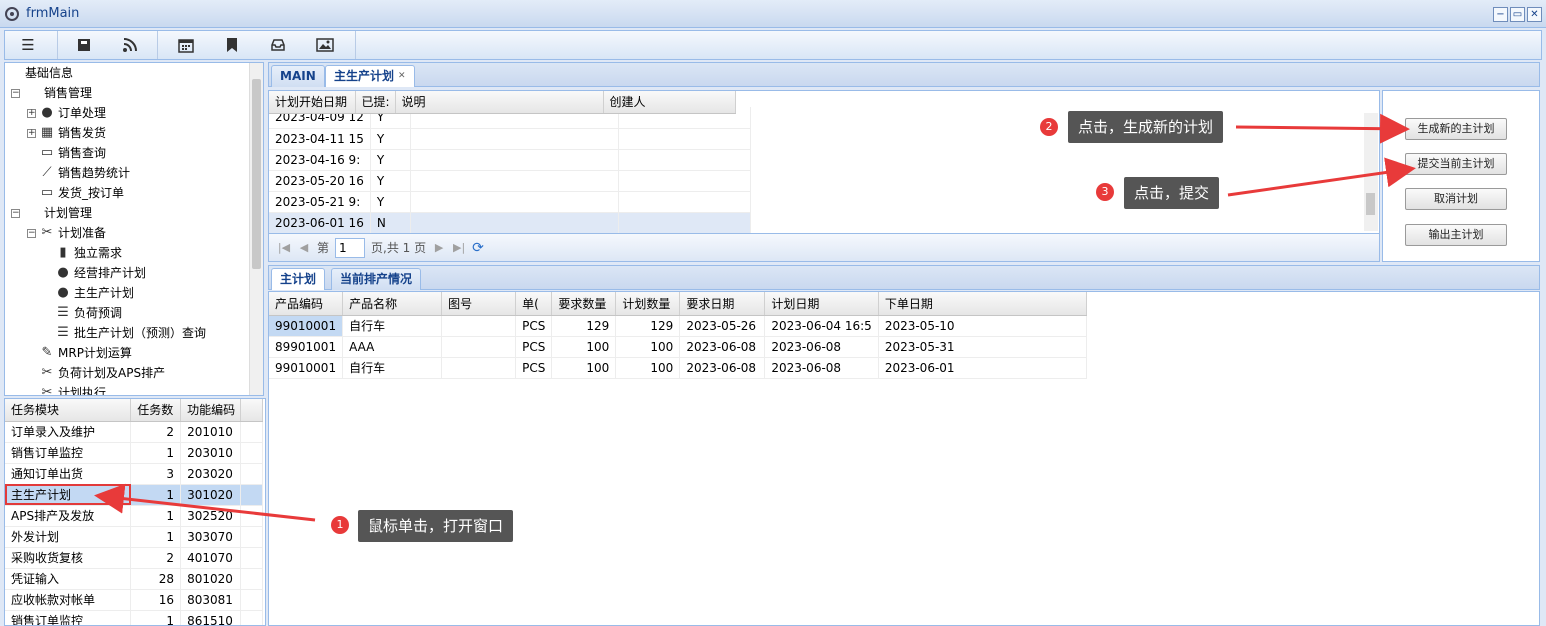 The image size is (1546, 626). Describe the element at coordinates (278, 45) in the screenshot. I see `inbox-icon` at that location.